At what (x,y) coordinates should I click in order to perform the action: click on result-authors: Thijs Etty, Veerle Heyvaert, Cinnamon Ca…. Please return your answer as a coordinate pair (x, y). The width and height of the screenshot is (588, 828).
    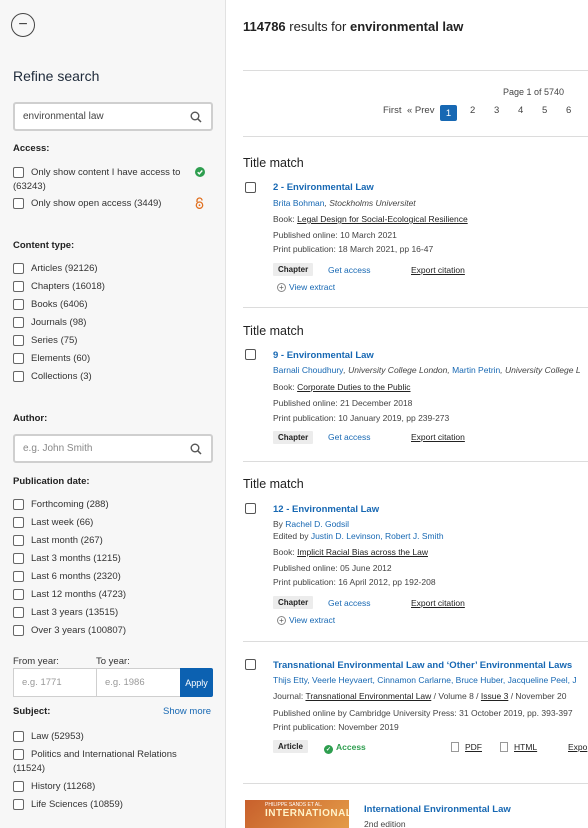
    Looking at the image, I should click on (425, 680).